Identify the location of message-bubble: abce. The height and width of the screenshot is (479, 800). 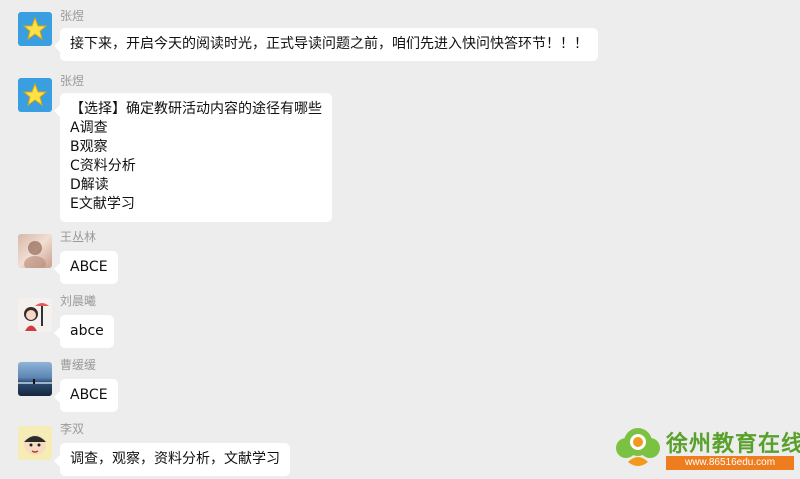
(84, 331).